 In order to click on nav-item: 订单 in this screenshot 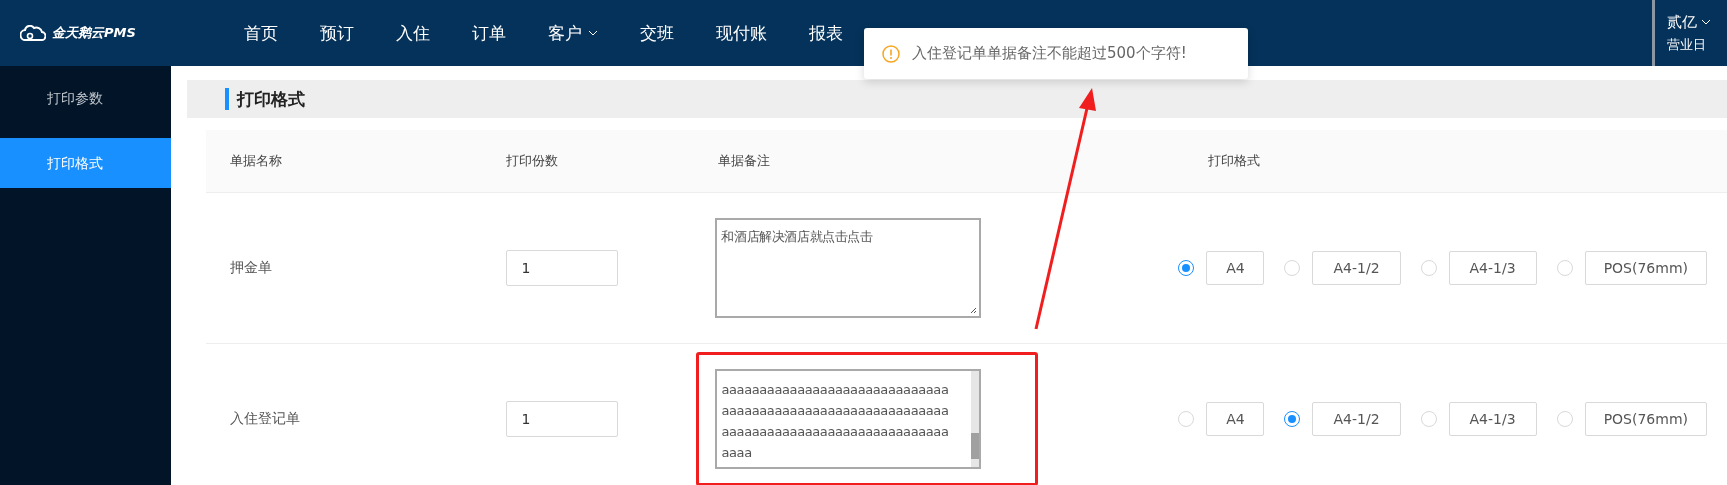, I will do `click(489, 33)`.